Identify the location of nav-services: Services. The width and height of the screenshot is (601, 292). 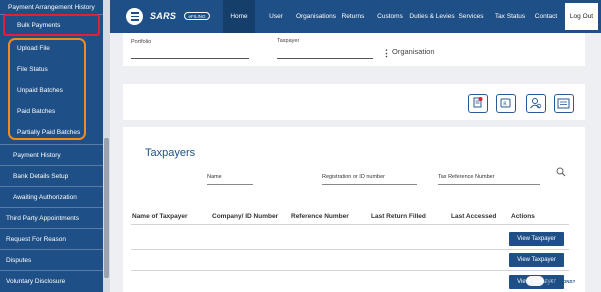
(471, 16).